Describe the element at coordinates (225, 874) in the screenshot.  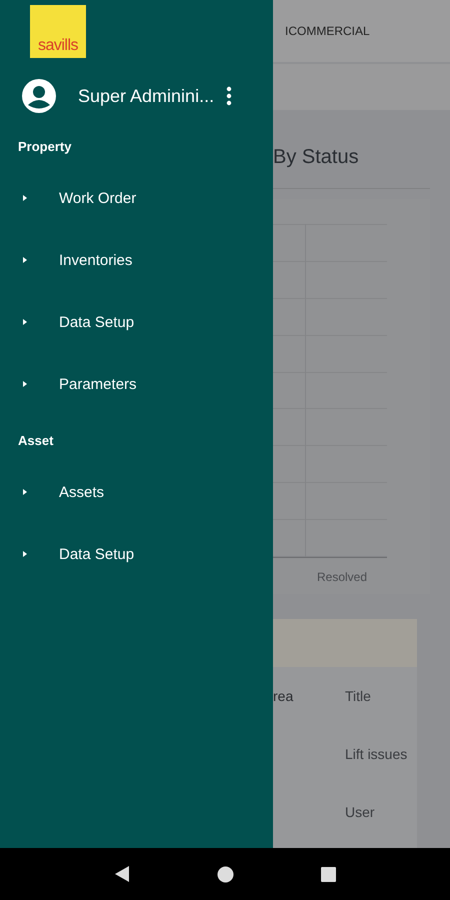
I see `home-icon` at that location.